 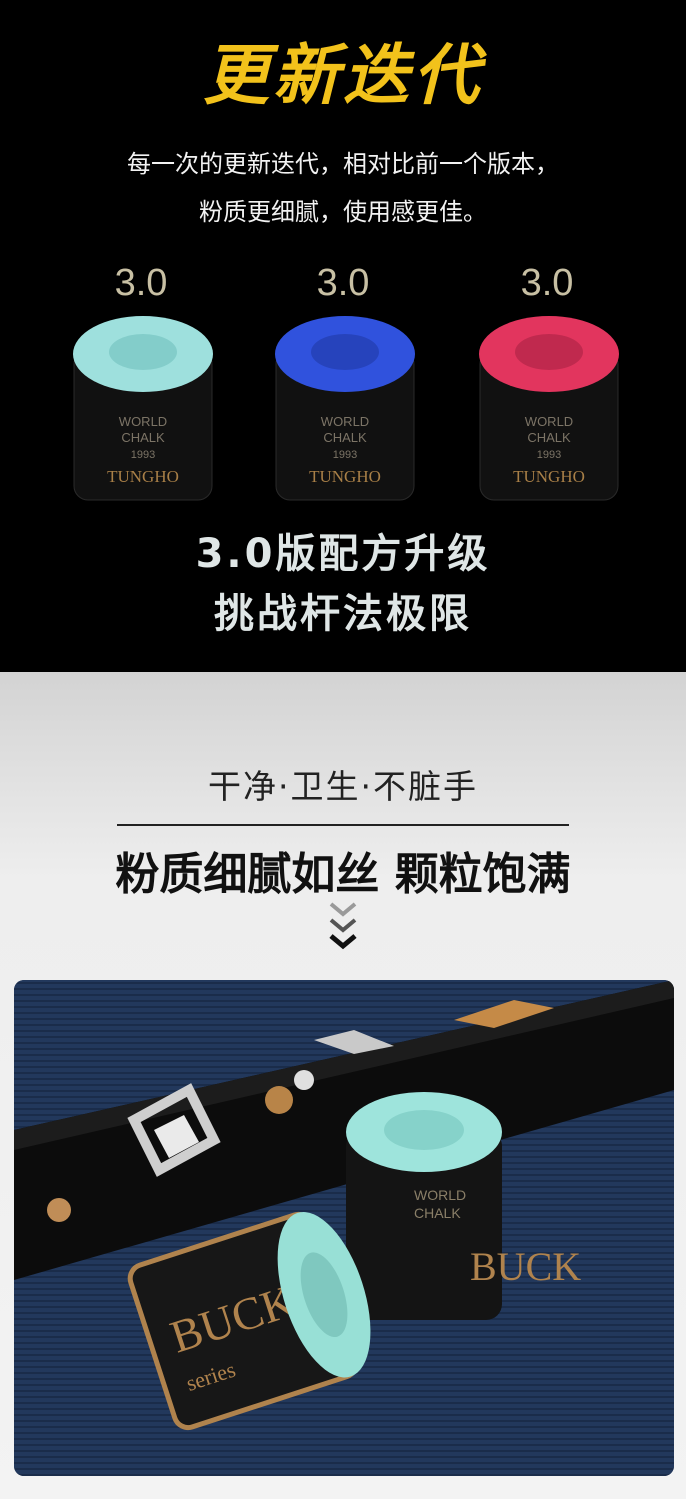 I want to click on scroll-down-chevrons-icon, so click(x=343, y=926).